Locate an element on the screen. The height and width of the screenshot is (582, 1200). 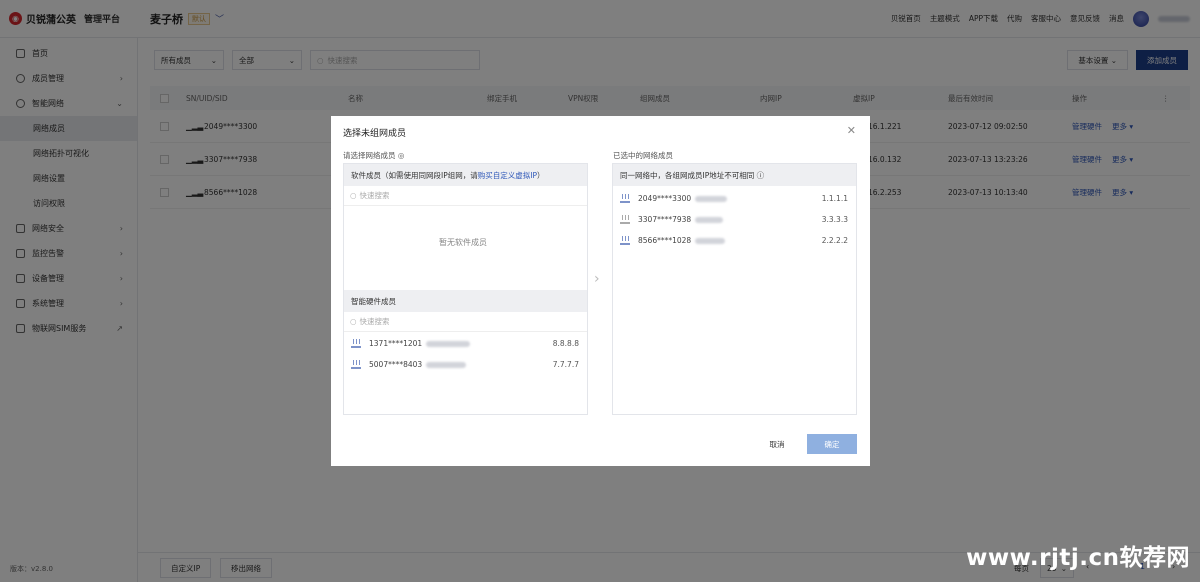
chevron-right-icon: › is located at coordinates (597, 279).